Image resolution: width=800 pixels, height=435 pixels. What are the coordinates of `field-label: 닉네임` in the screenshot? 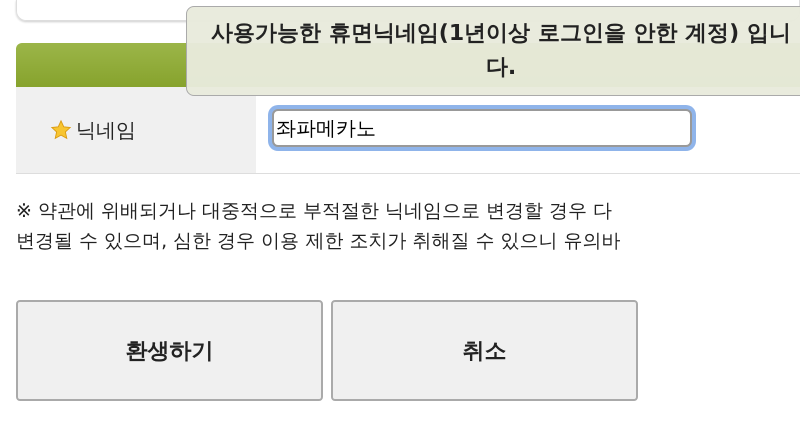 It's located at (106, 130).